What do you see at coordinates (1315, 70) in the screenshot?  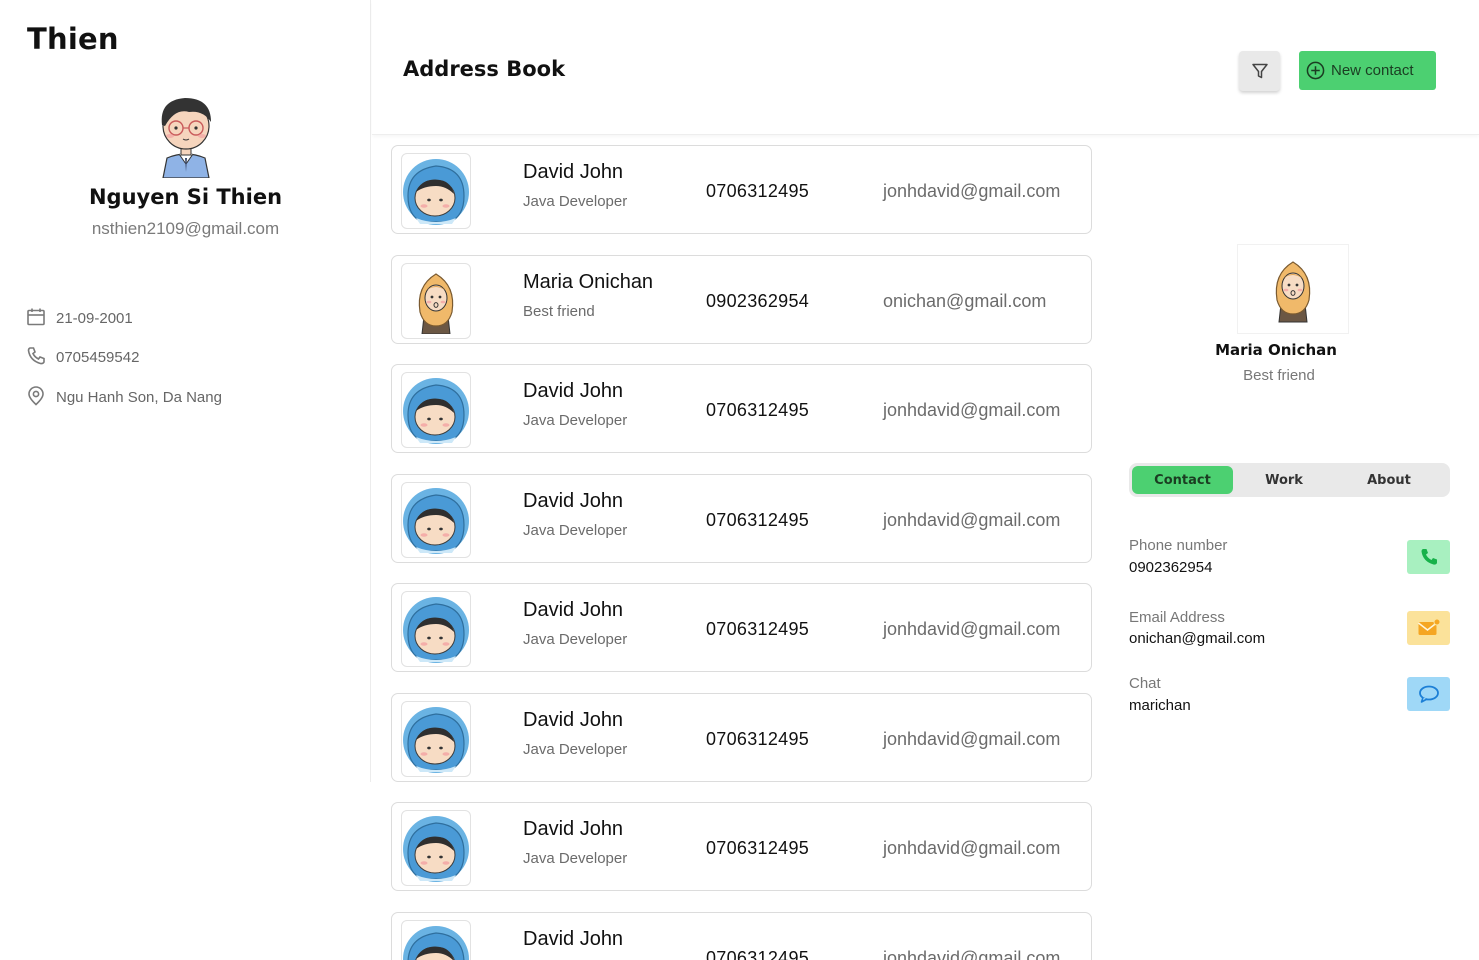 I see `plus-circle-icon` at bounding box center [1315, 70].